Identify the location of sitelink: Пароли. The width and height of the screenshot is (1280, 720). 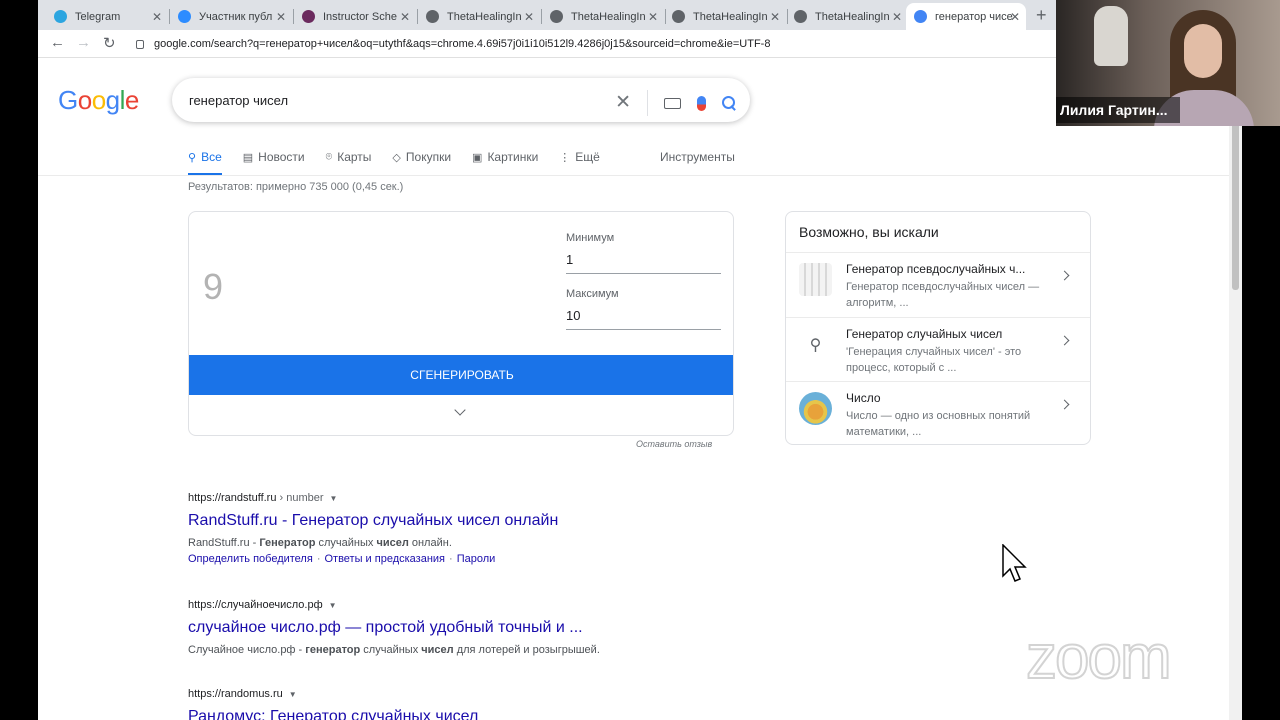
(476, 559).